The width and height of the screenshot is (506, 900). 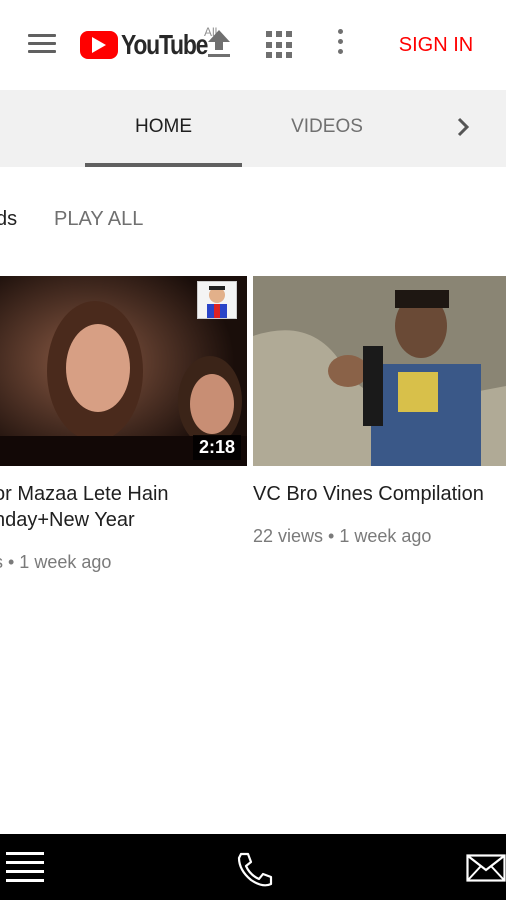 What do you see at coordinates (368, 494) in the screenshot?
I see `video-title: VC Bro Vines Compilation` at bounding box center [368, 494].